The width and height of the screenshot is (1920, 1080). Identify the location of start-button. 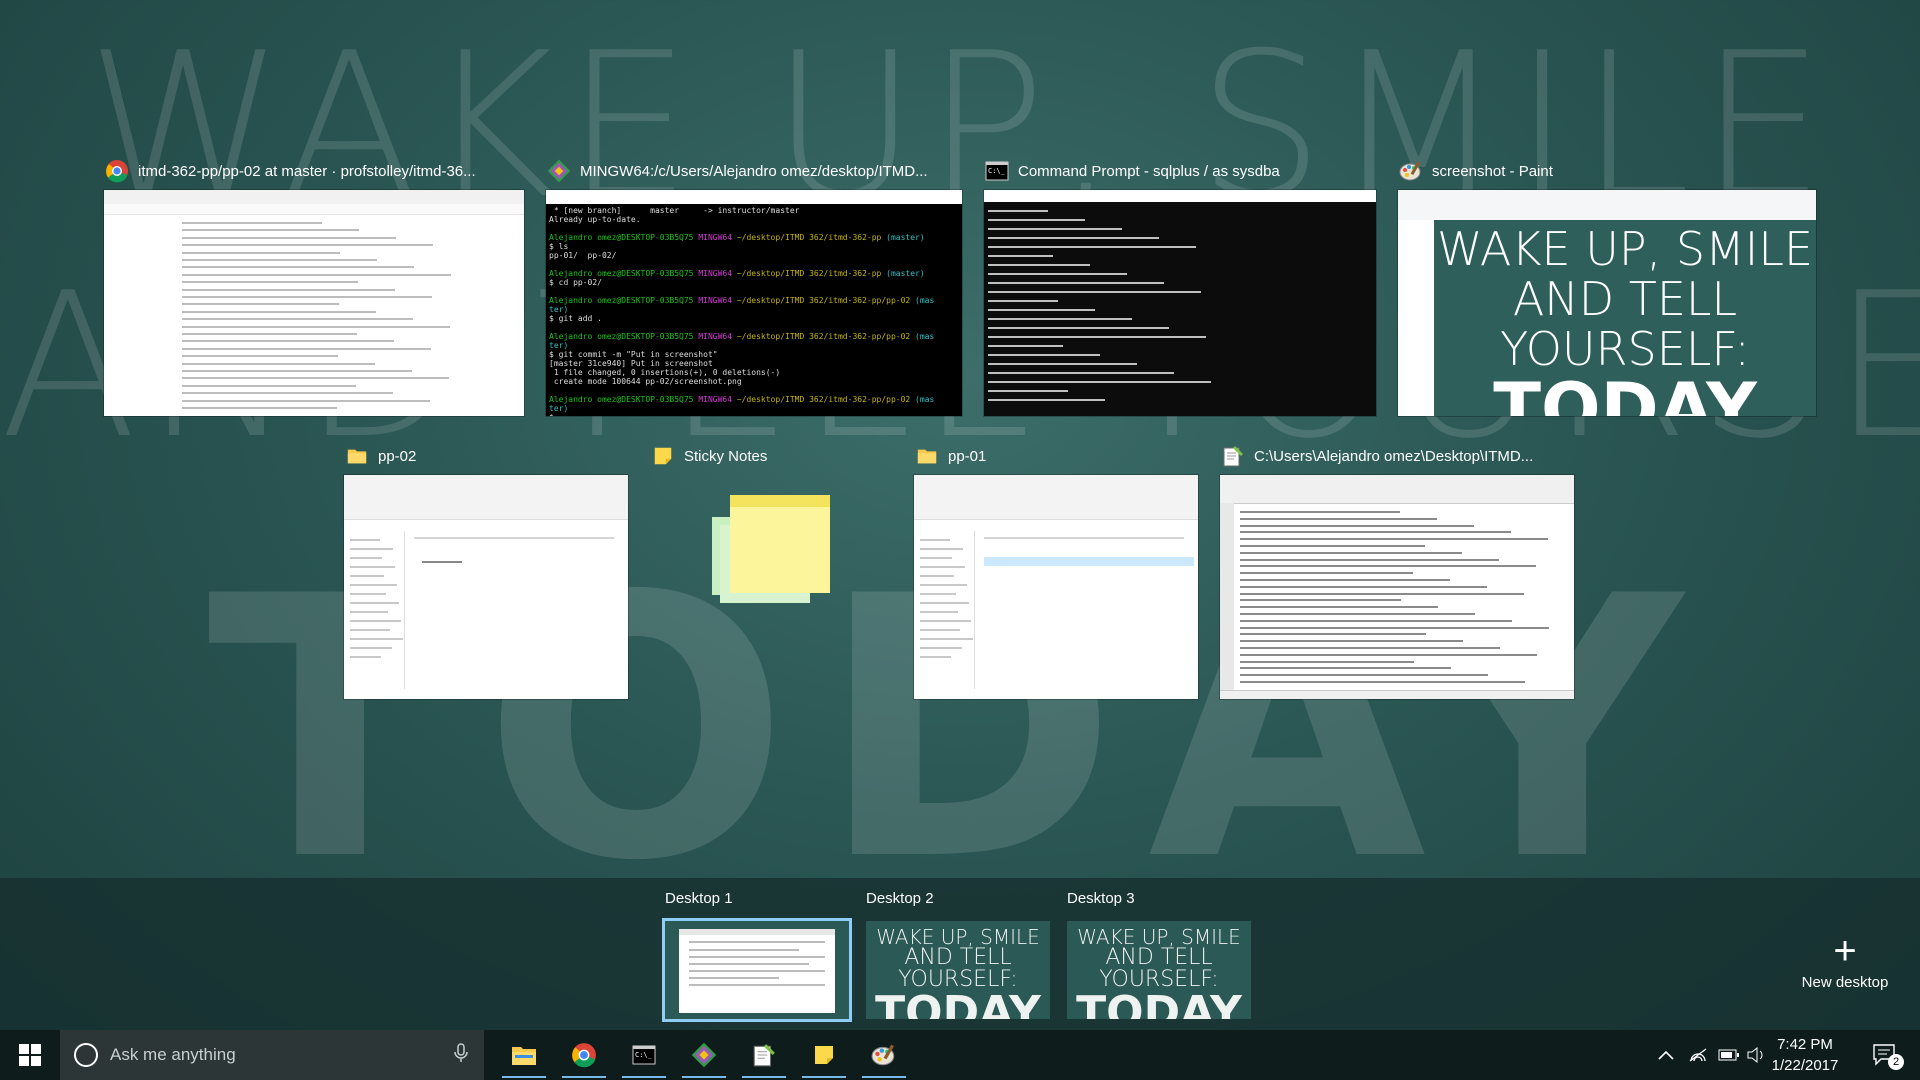
(30, 1055).